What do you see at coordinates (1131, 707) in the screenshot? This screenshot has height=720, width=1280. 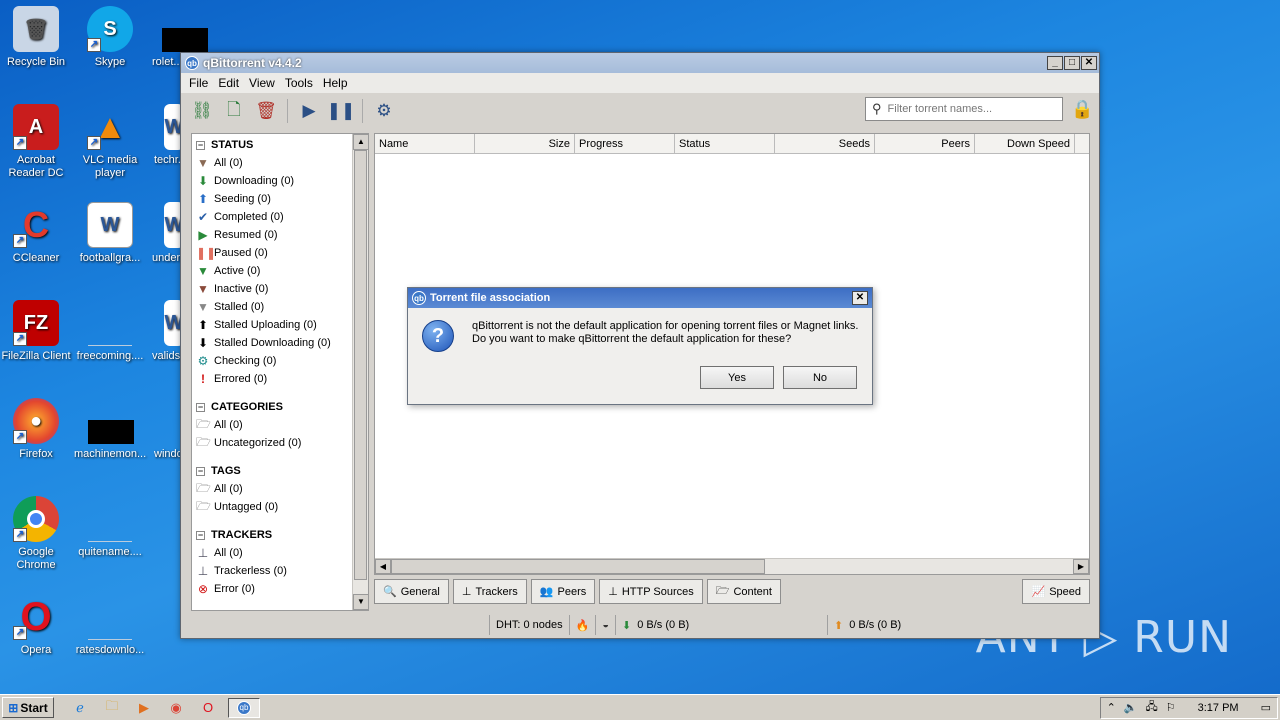 I see `volume-icon: 🔈` at bounding box center [1131, 707].